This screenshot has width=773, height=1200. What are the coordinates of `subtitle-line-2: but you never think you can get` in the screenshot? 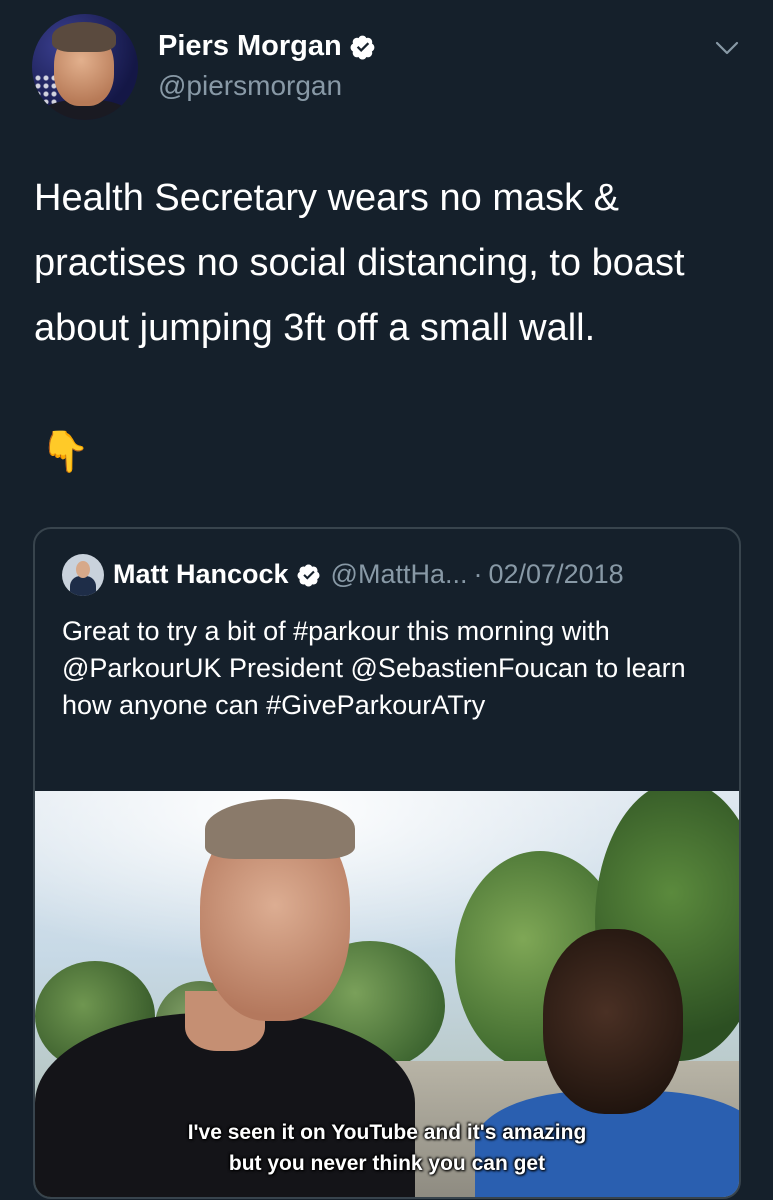 It's located at (387, 1163).